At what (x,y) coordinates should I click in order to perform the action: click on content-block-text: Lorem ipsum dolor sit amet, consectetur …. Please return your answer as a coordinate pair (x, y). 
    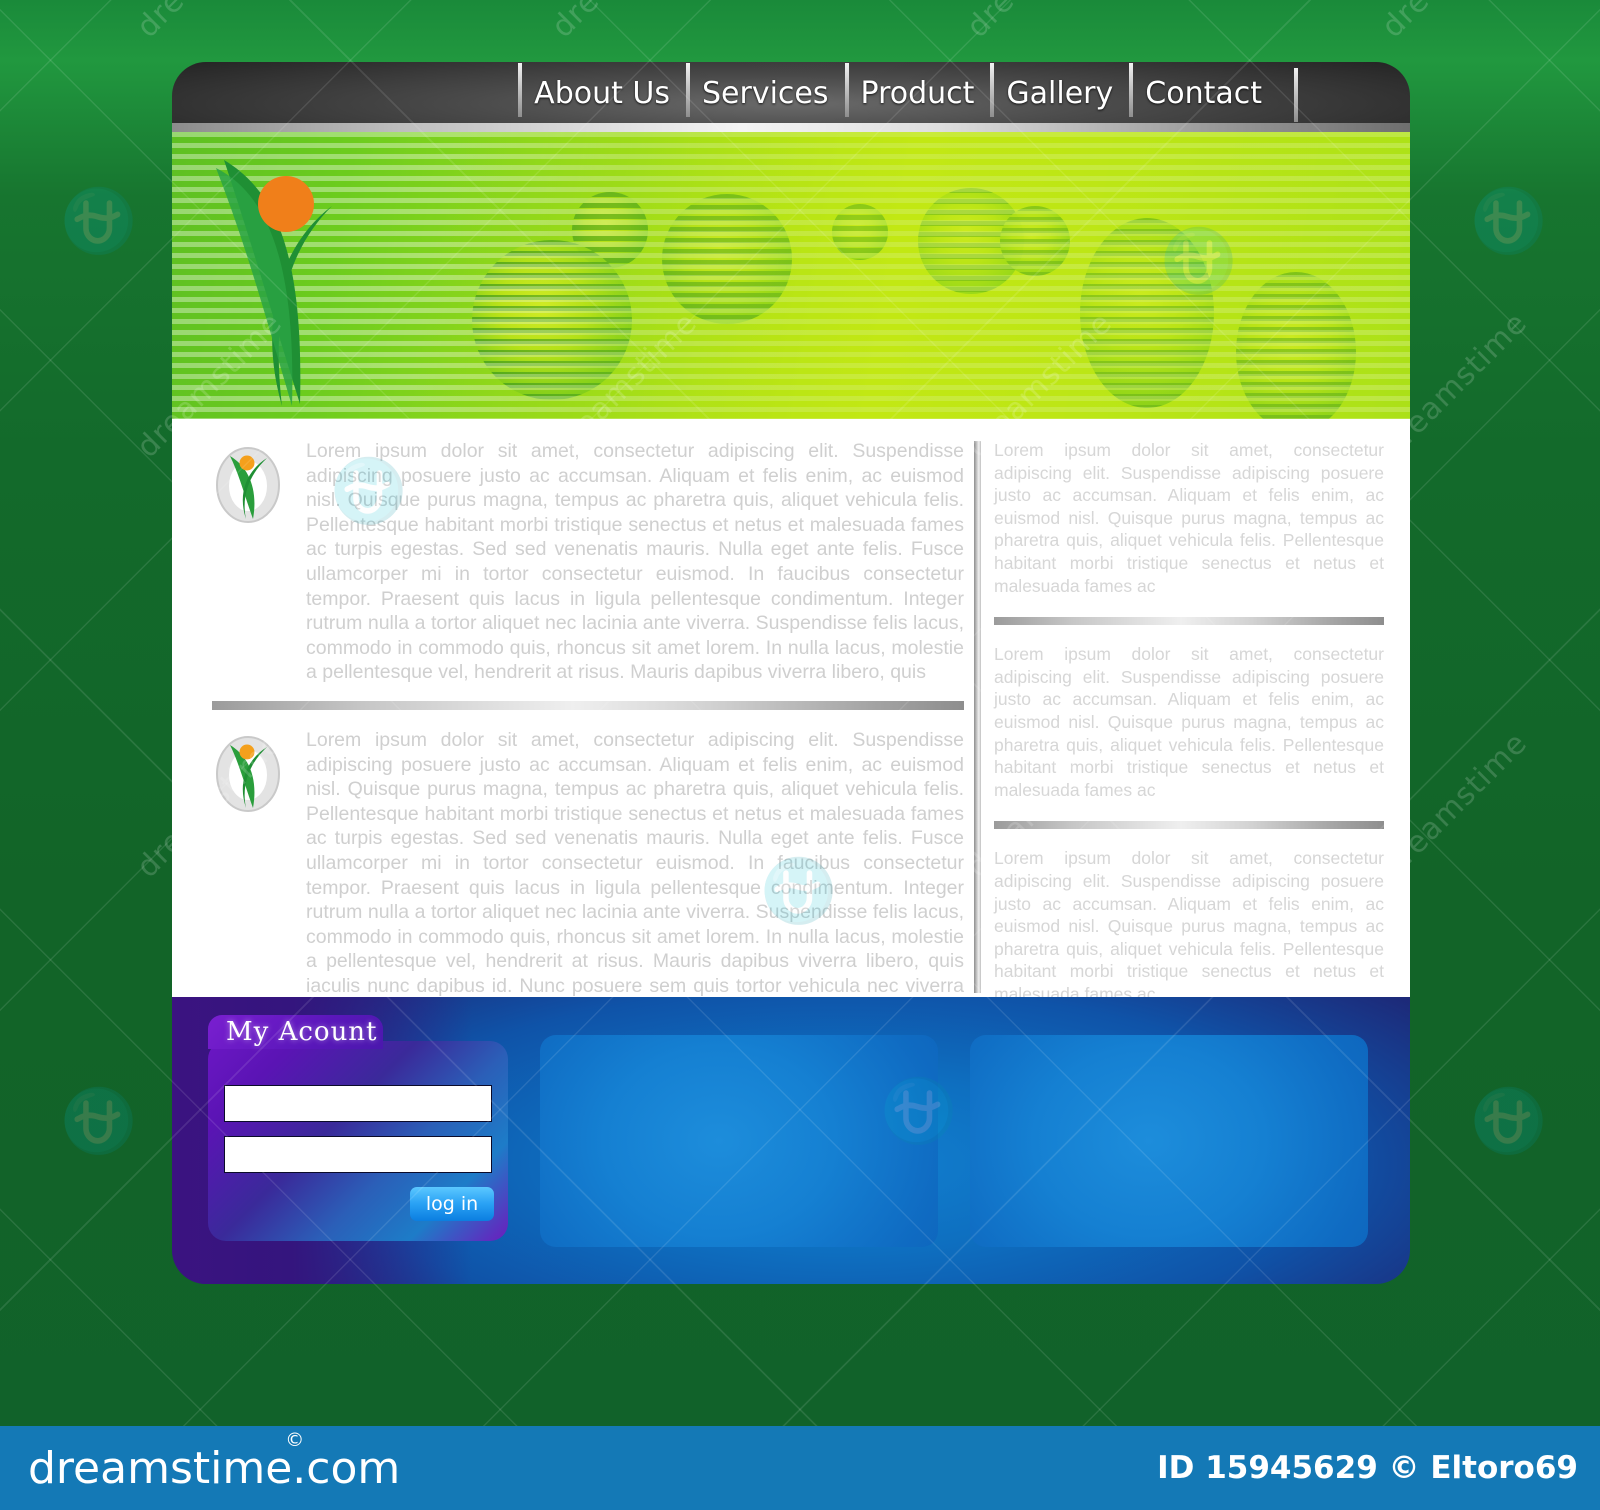
    Looking at the image, I should click on (635, 562).